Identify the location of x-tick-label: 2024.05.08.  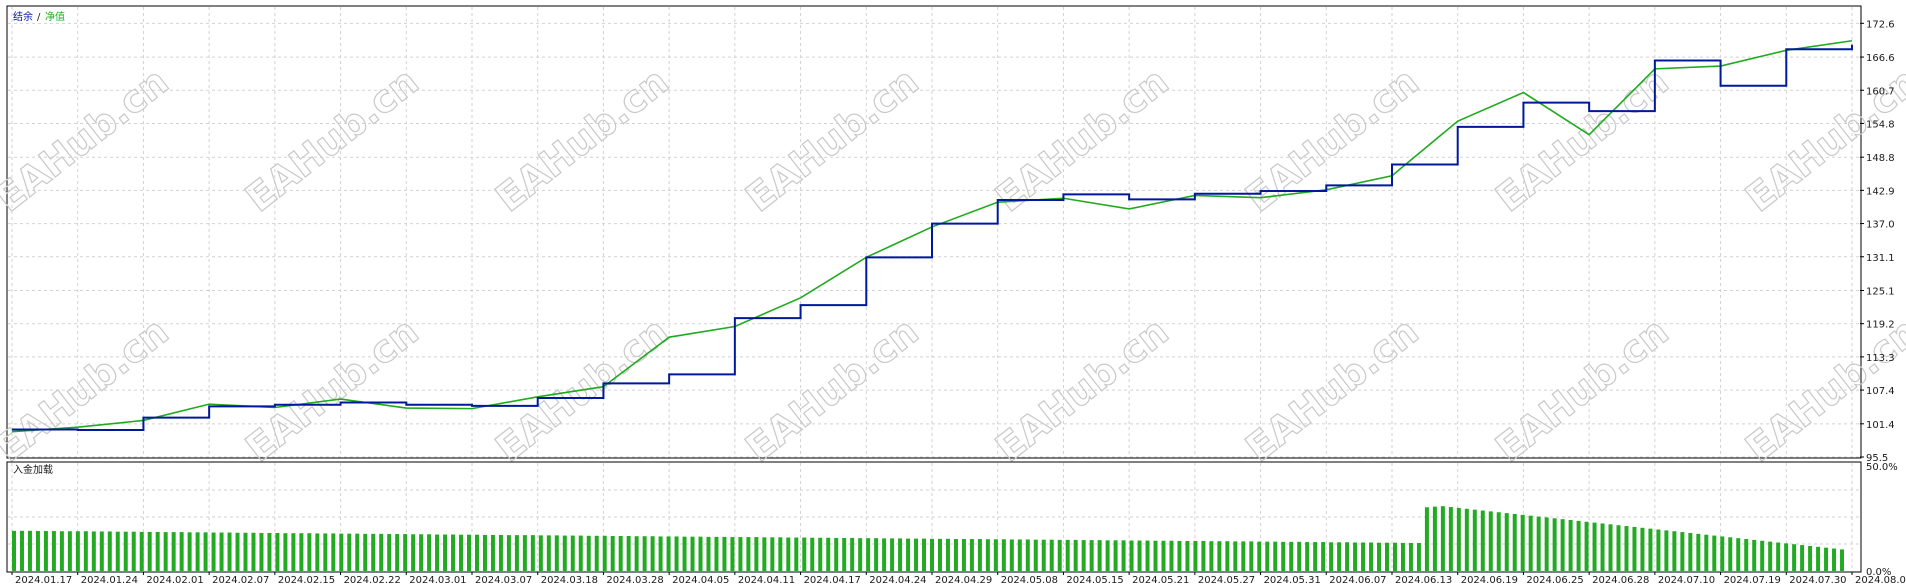
(1029, 580).